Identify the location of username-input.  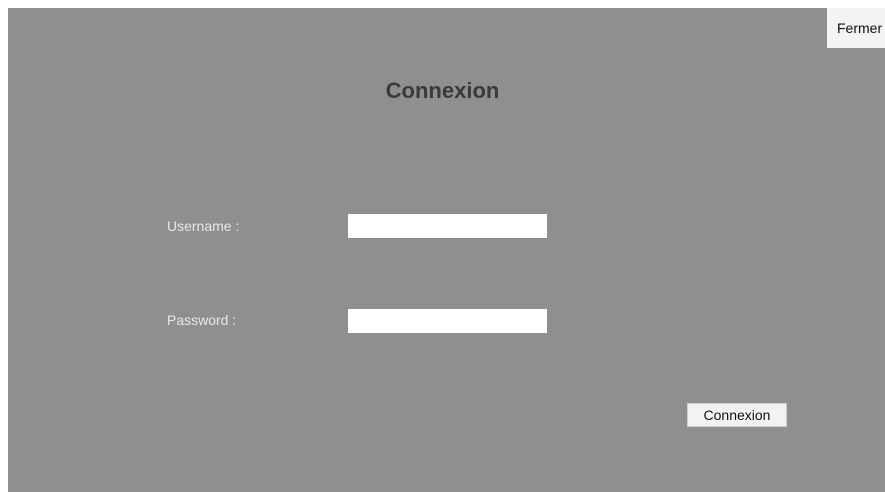
(447, 226).